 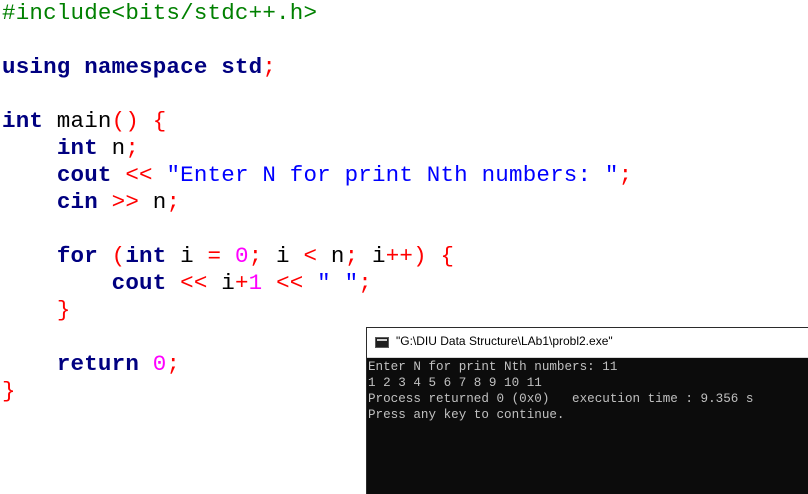 What do you see at coordinates (241, 283) in the screenshot?
I see `code-token: +` at bounding box center [241, 283].